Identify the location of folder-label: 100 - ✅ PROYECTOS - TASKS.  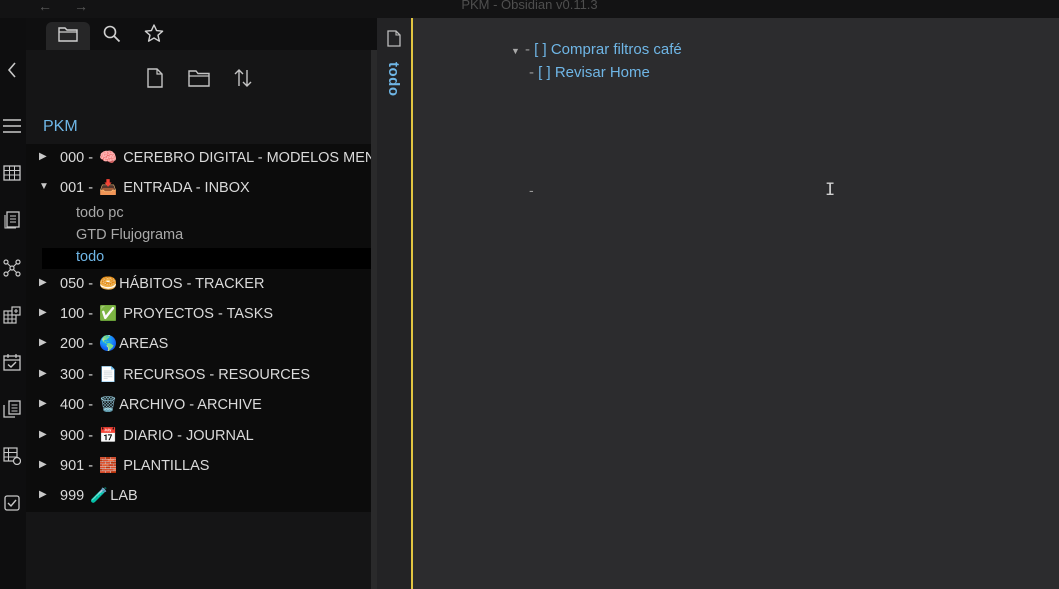
(167, 314).